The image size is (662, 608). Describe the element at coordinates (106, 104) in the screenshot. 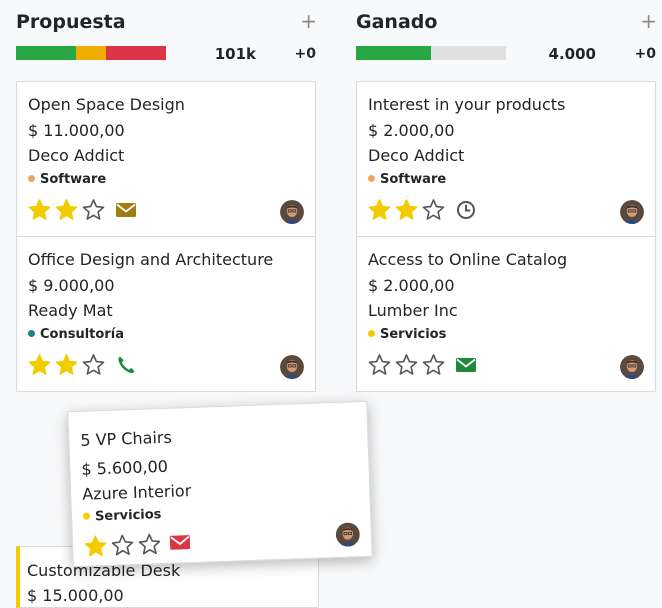

I see `card-title: Open Space Design` at that location.